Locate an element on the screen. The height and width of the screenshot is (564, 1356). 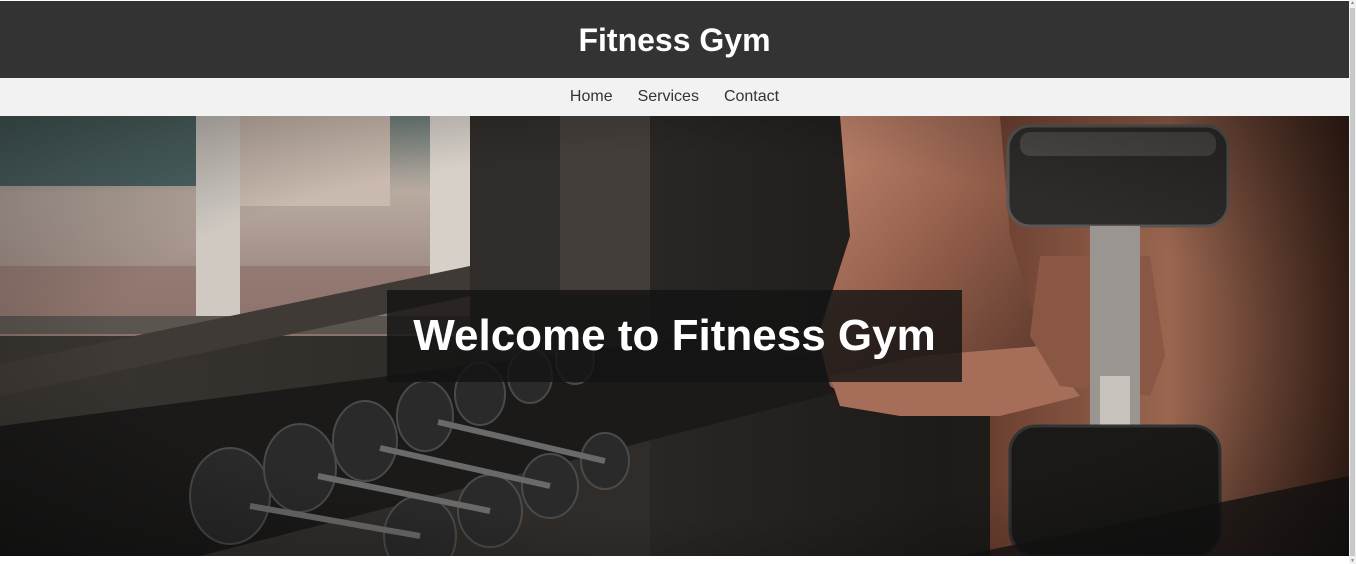
site-title: Fitness Gym is located at coordinates (674, 39).